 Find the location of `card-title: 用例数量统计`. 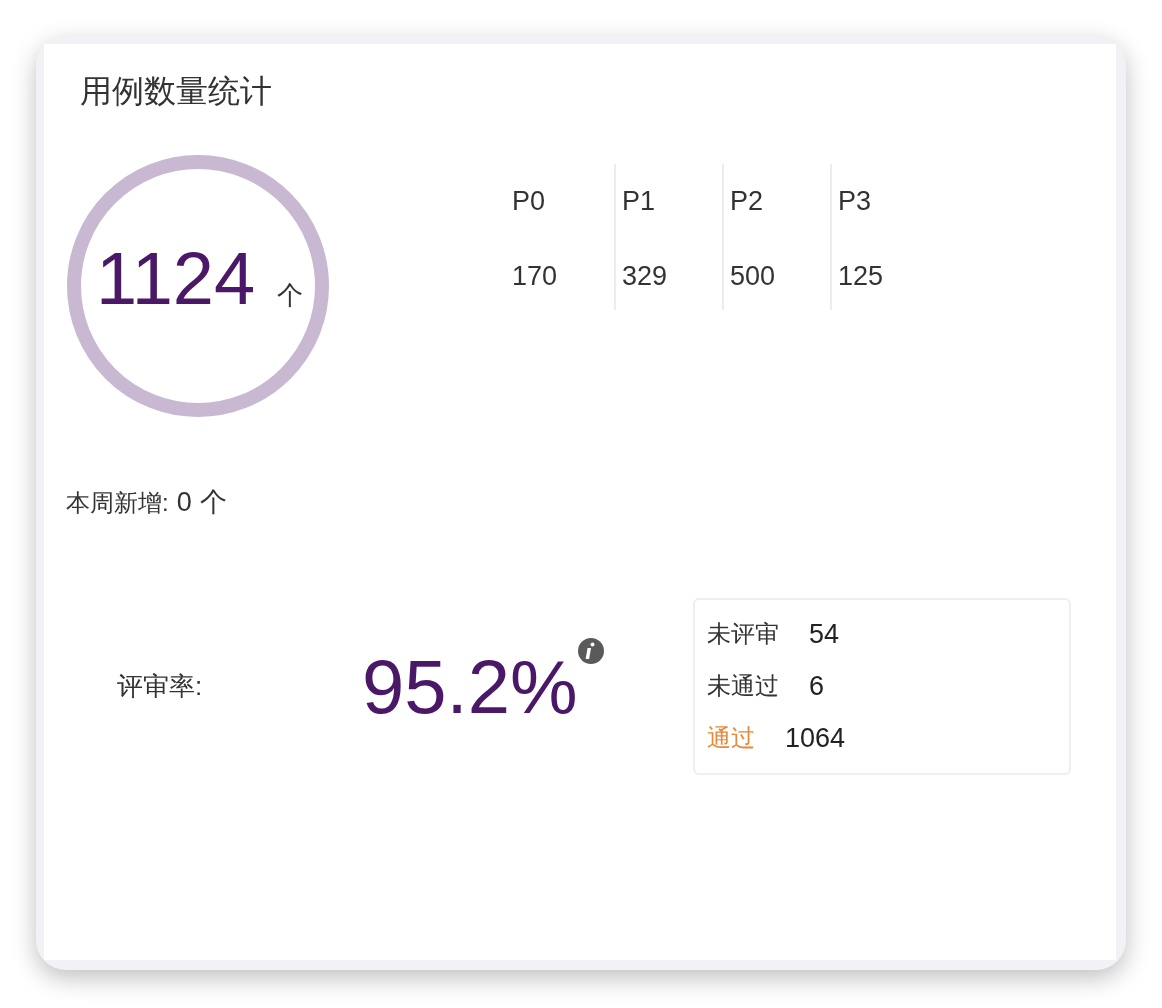

card-title: 用例数量统计 is located at coordinates (176, 91).